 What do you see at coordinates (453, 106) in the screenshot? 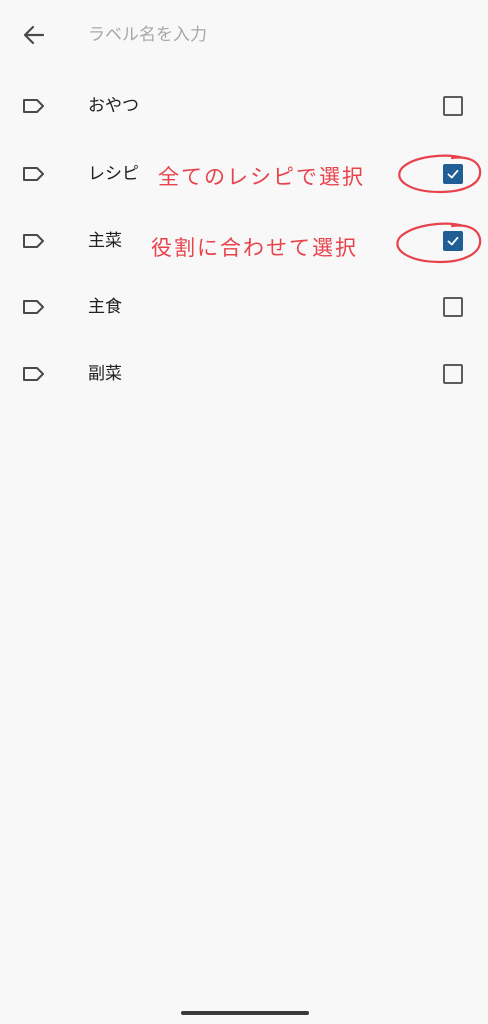
I see `label-checkbox-oyatsu` at bounding box center [453, 106].